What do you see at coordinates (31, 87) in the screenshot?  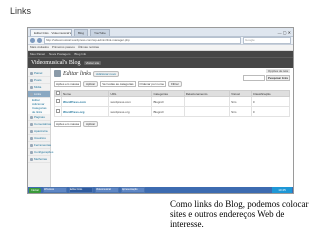 I see `media-icon` at bounding box center [31, 87].